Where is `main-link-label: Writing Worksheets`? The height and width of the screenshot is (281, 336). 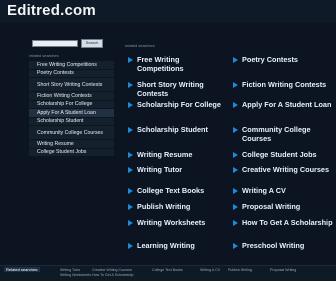
main-link-label: Writing Worksheets is located at coordinates (171, 222).